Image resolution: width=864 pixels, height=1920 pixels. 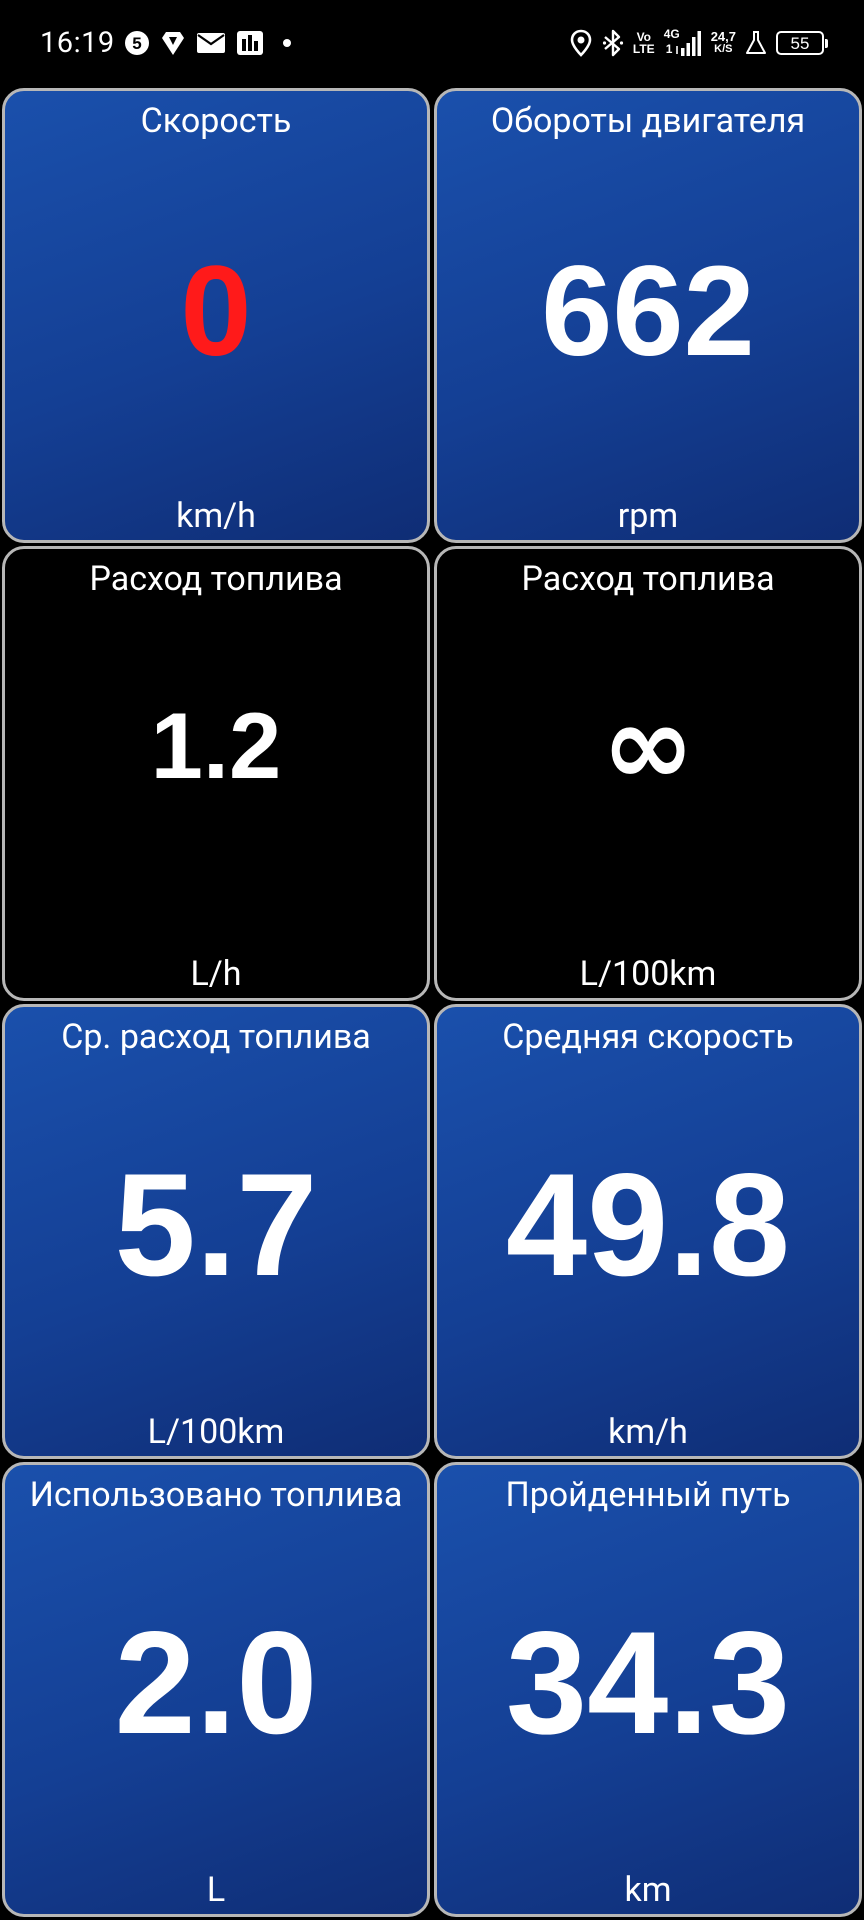 What do you see at coordinates (648, 121) in the screenshot?
I see `gauge-title: Обороты двигателя` at bounding box center [648, 121].